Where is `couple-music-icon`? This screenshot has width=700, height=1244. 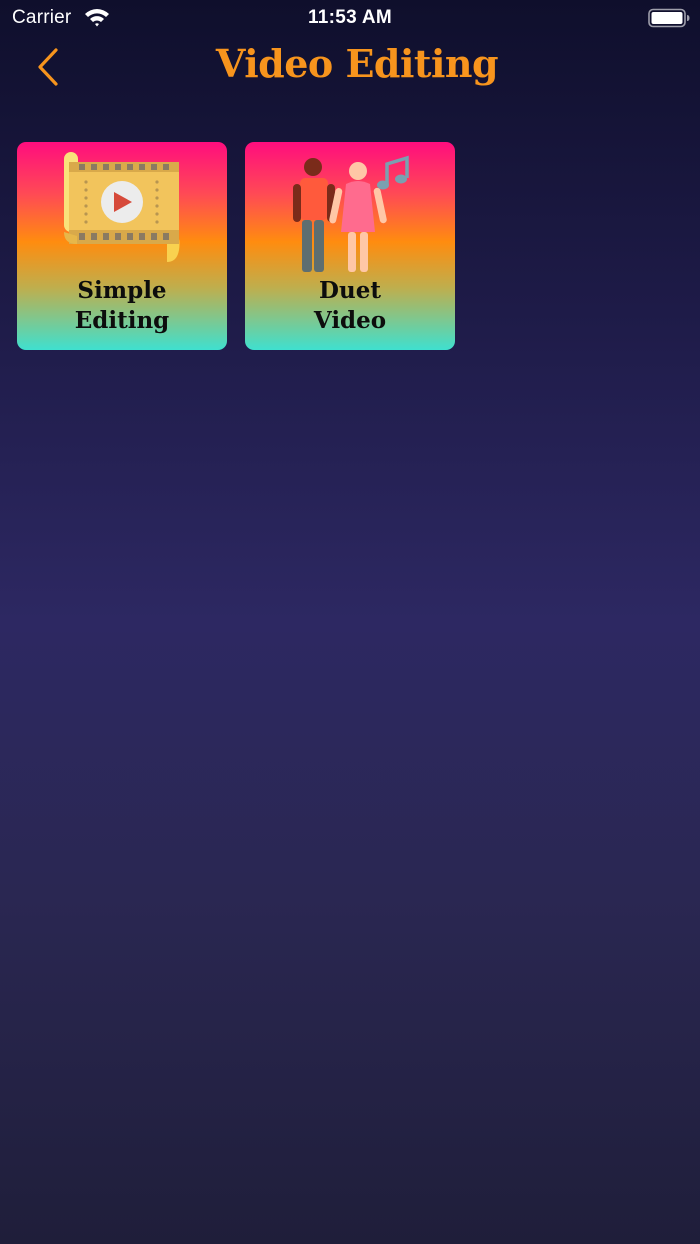 couple-music-icon is located at coordinates (350, 214).